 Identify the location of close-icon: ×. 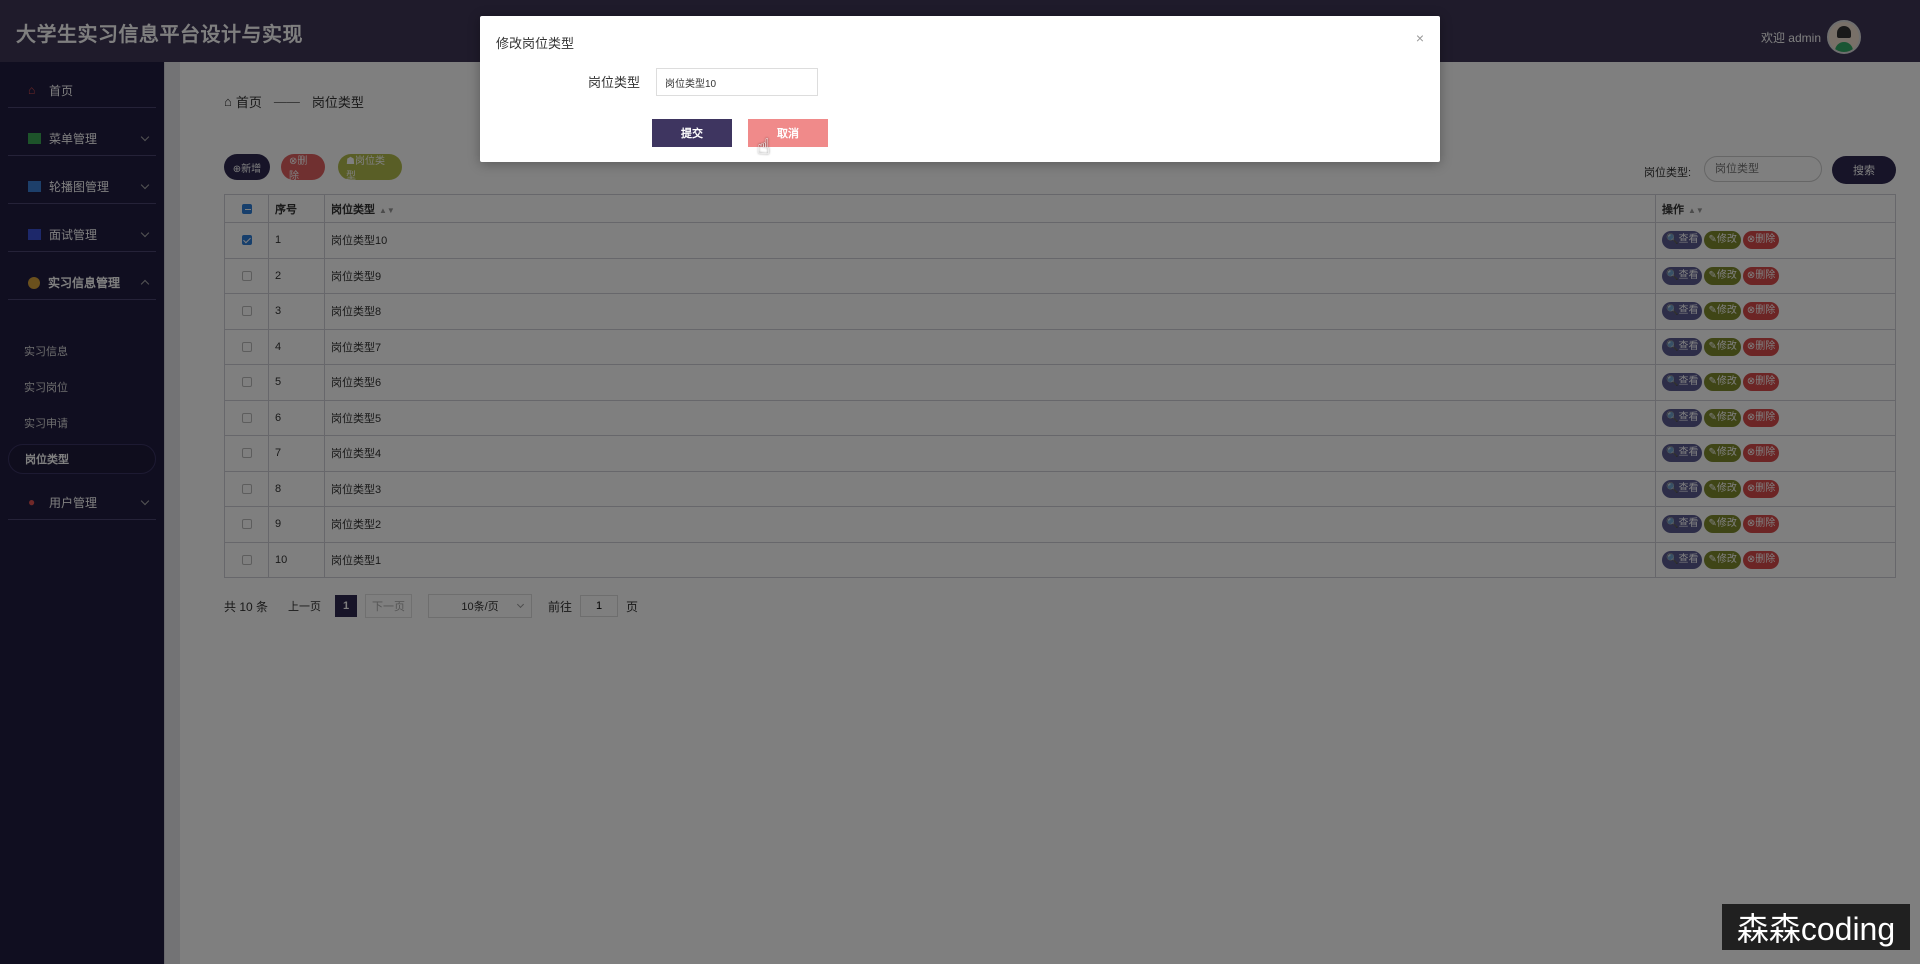
(1420, 38).